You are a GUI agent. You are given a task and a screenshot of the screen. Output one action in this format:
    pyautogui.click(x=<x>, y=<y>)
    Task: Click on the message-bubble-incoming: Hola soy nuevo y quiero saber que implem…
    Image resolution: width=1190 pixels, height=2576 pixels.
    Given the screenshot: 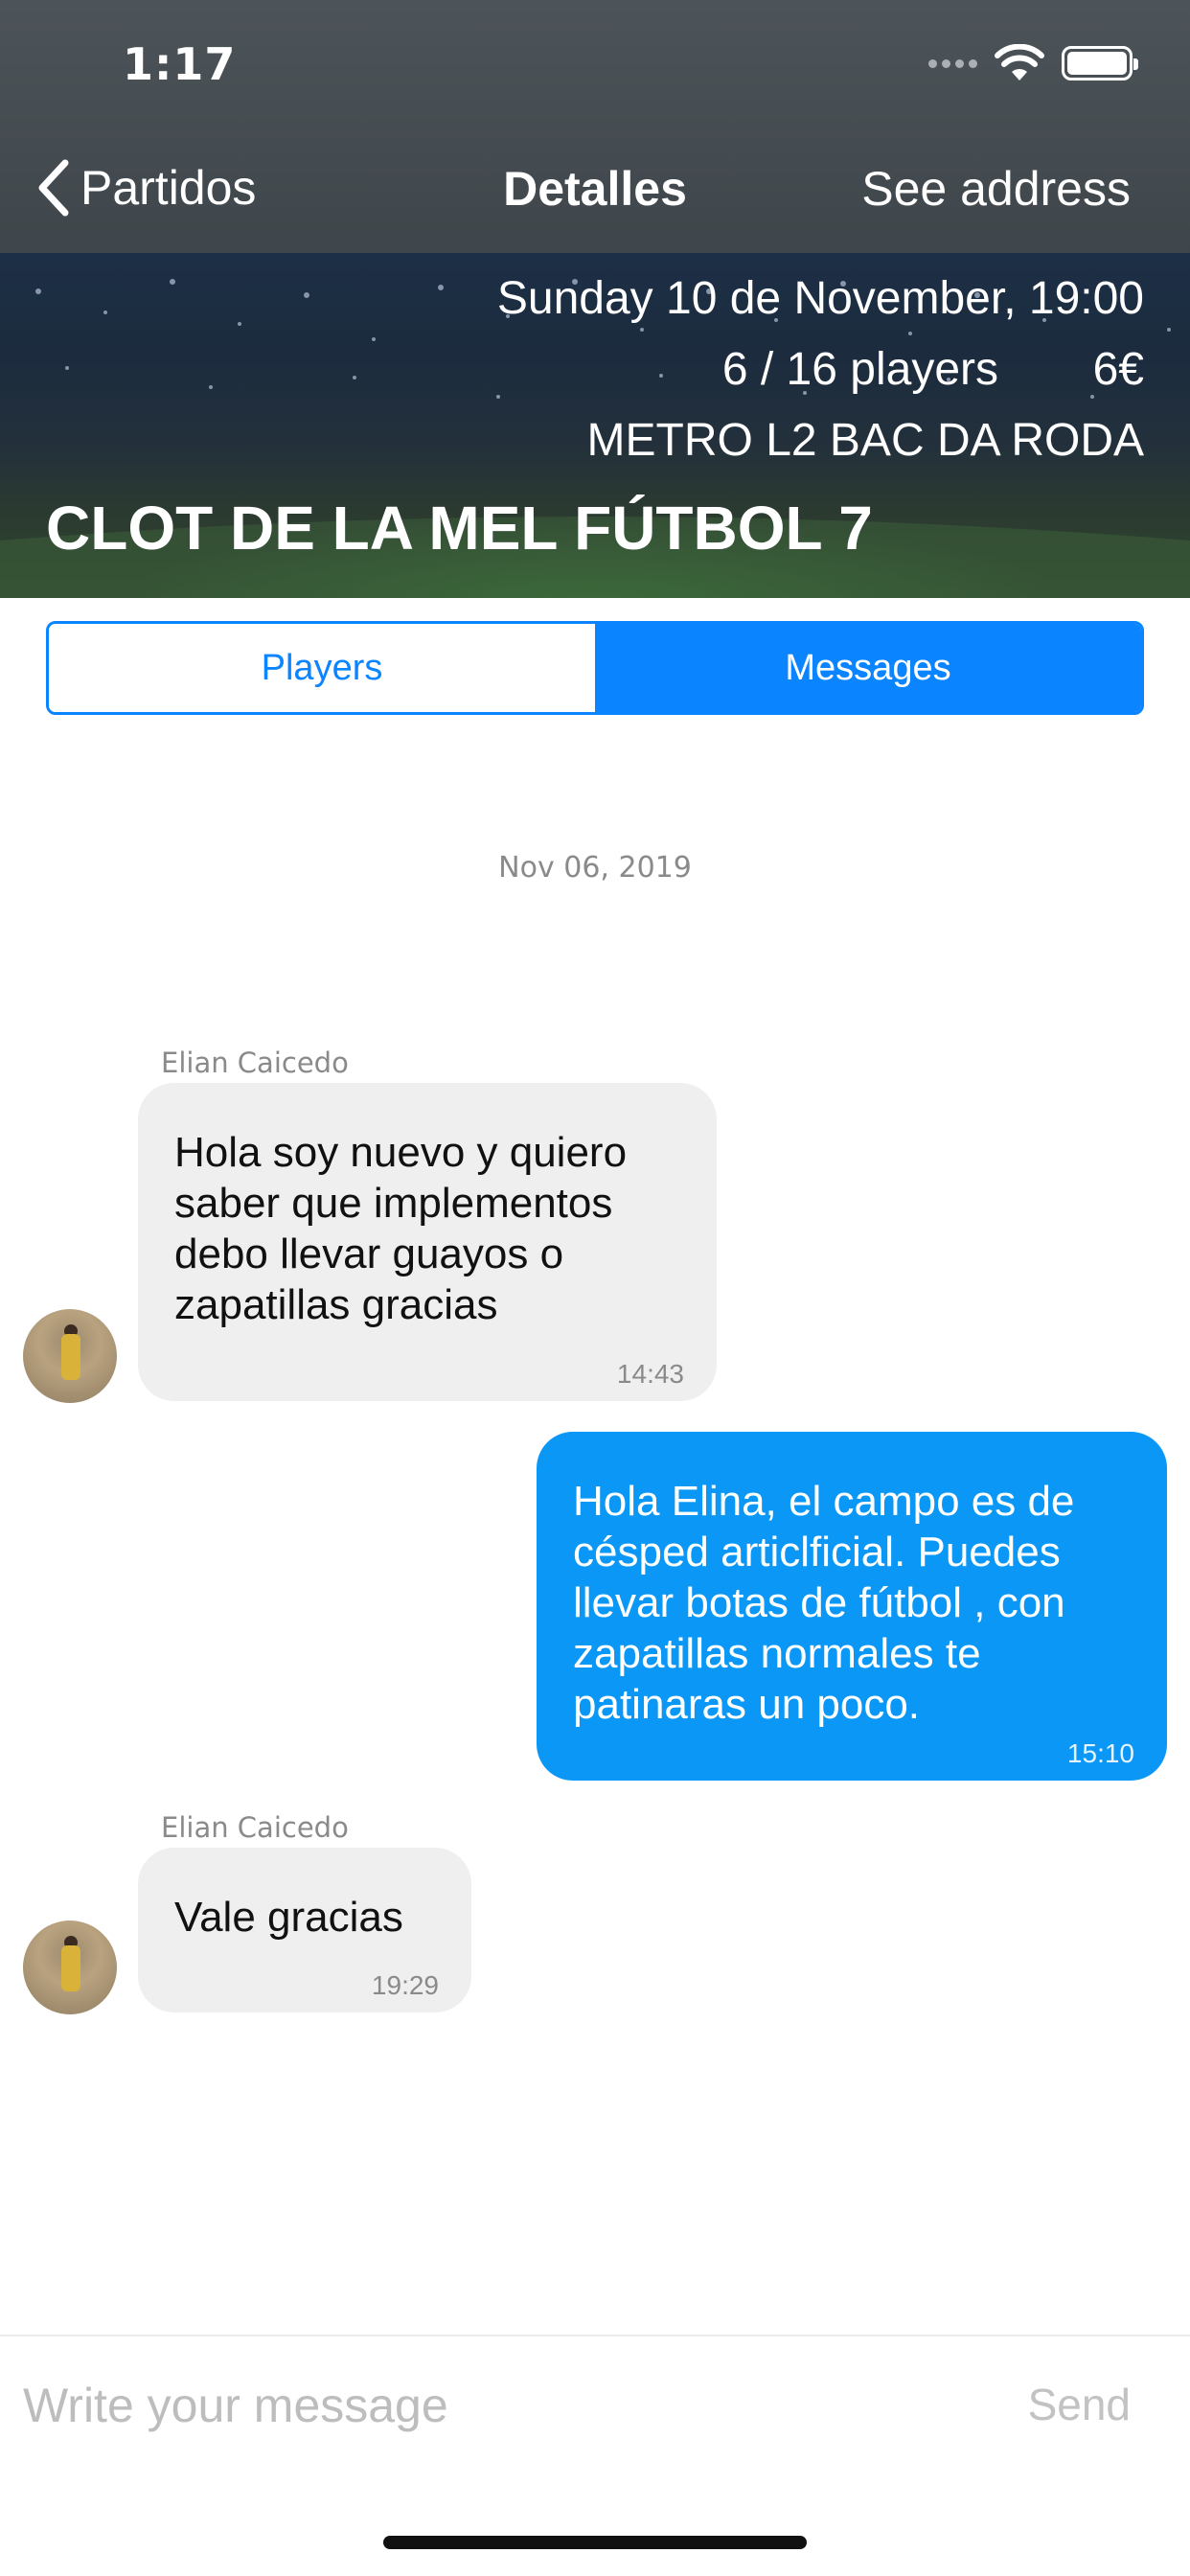 What is the action you would take?
    pyautogui.click(x=428, y=1242)
    